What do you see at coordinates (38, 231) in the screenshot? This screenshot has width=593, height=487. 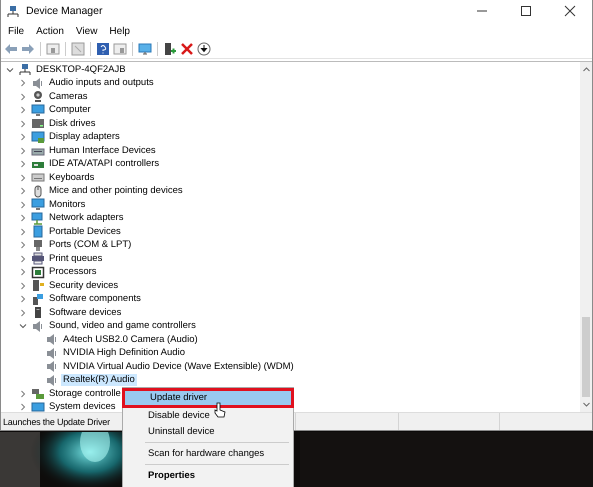 I see `tablet-icon` at bounding box center [38, 231].